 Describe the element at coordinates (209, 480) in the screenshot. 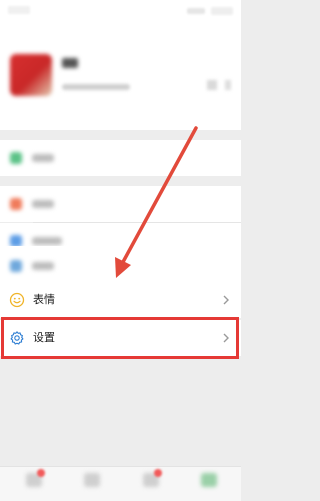

I see `tab-me` at that location.